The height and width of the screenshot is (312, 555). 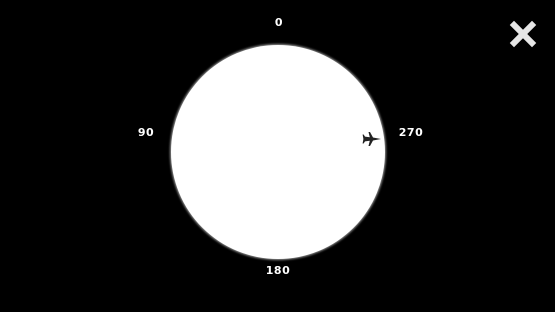 I want to click on heading-label-270: 270, so click(x=411, y=132).